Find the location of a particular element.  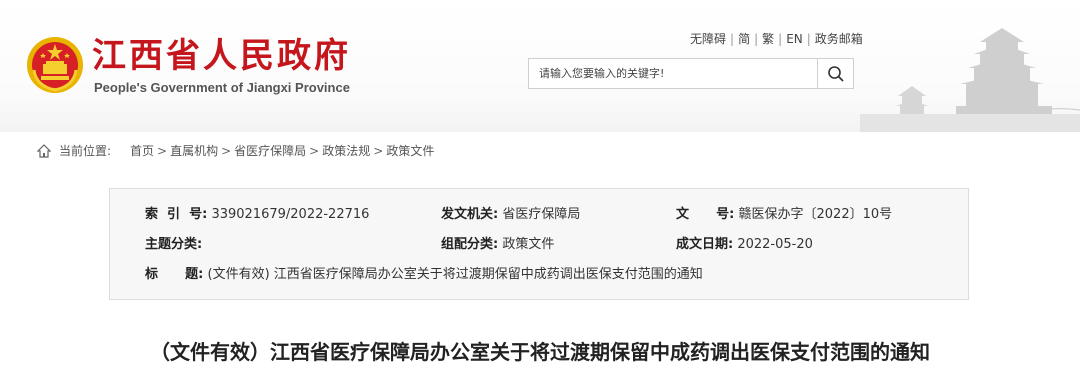

category-label: 组配分类: is located at coordinates (470, 244).